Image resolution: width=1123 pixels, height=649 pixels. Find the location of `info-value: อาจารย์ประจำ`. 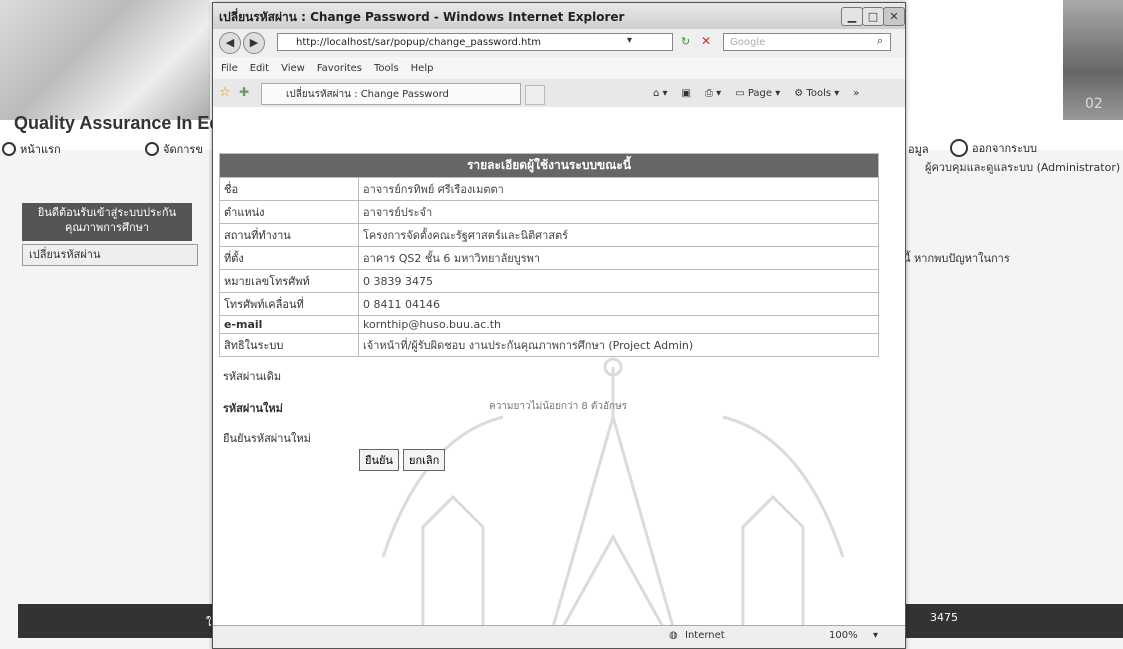

info-value: อาจารย์ประจำ is located at coordinates (618, 212).